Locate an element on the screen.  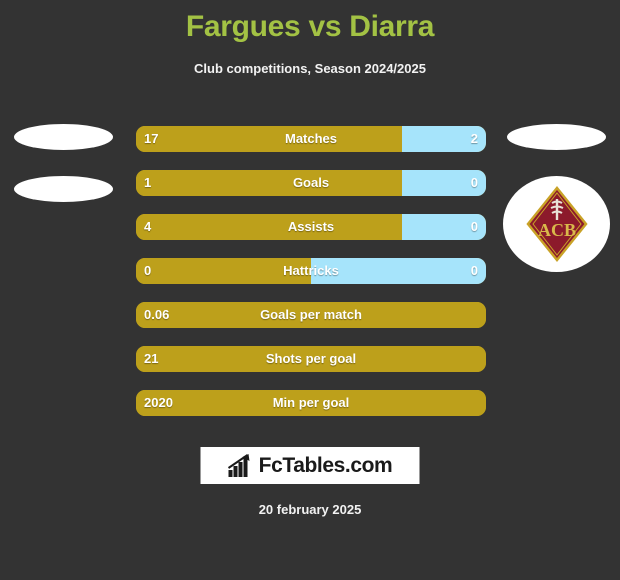
home-player-photo-top is located at coordinates (63, 137).